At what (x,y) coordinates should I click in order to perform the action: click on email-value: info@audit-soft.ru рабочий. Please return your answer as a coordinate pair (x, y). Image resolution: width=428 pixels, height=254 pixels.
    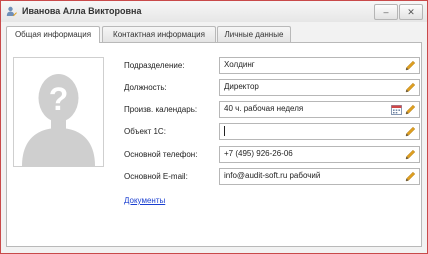
    Looking at the image, I should click on (272, 175).